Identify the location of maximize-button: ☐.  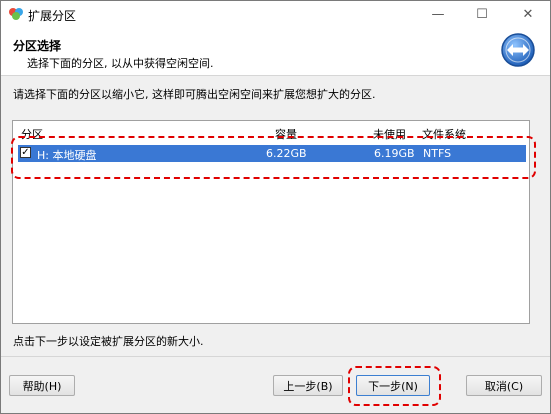
(482, 14).